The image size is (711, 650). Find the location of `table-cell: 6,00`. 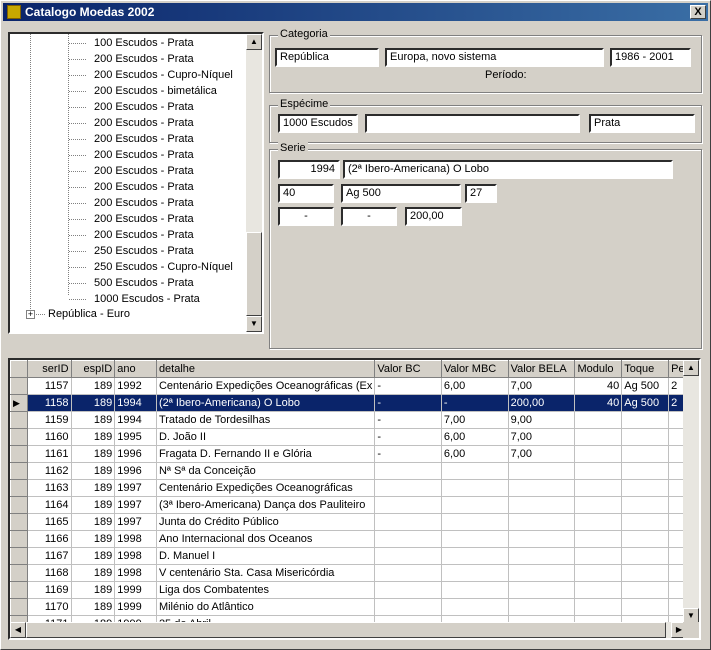

table-cell: 6,00 is located at coordinates (475, 437).